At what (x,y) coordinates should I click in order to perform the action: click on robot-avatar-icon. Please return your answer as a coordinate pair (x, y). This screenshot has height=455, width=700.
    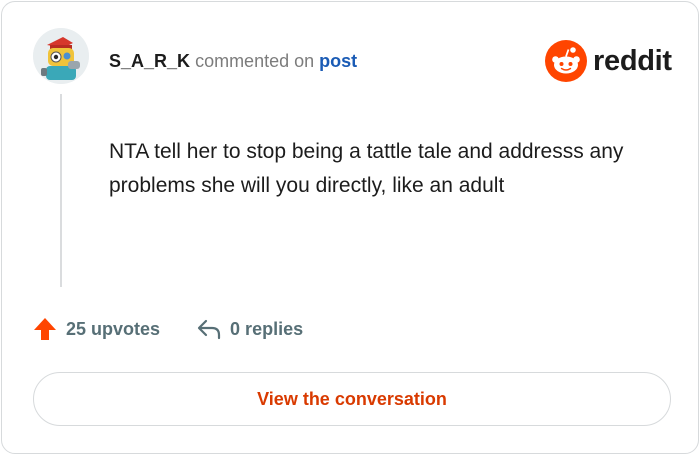
    Looking at the image, I should click on (61, 56).